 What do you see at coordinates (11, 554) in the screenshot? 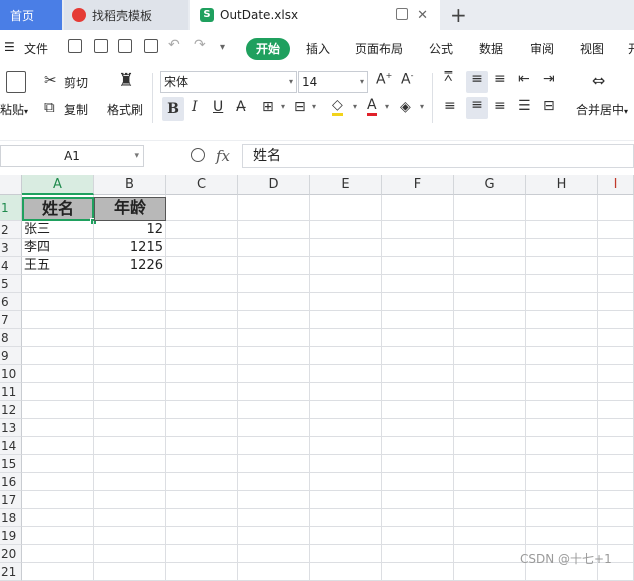
I see `row-header: 20` at bounding box center [11, 554].